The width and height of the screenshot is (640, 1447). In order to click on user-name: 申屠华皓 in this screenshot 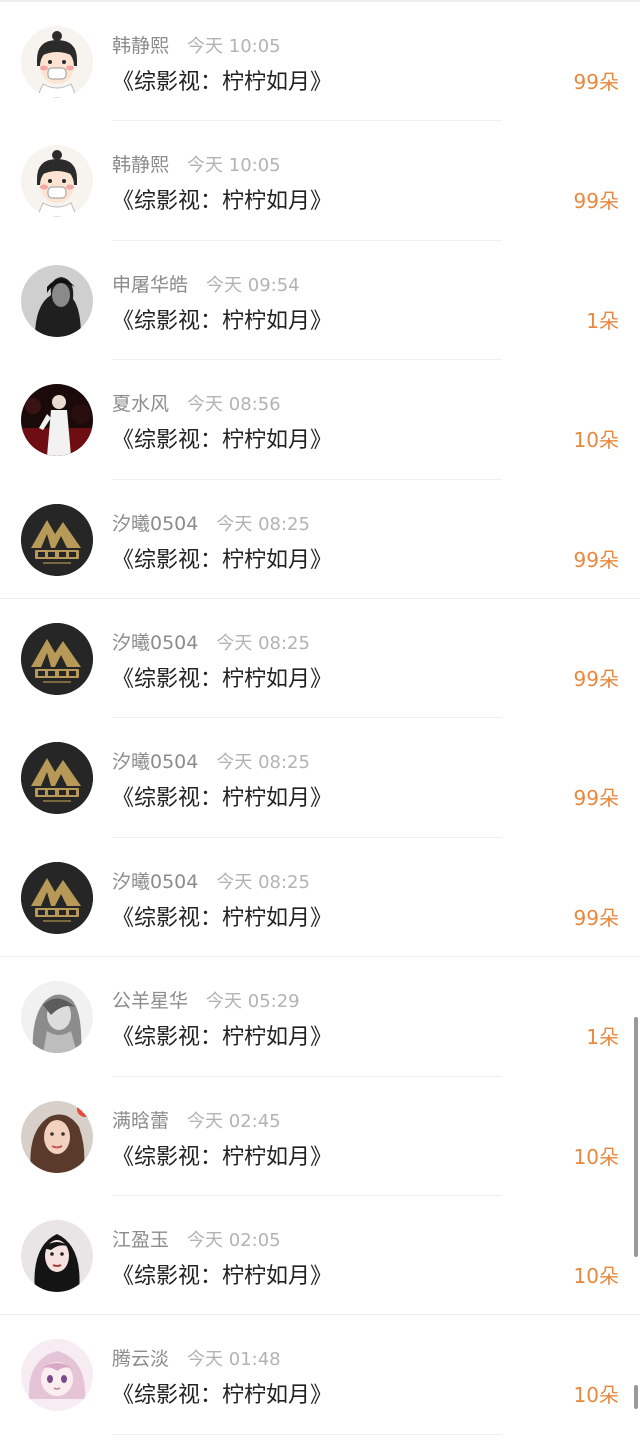, I will do `click(150, 285)`.